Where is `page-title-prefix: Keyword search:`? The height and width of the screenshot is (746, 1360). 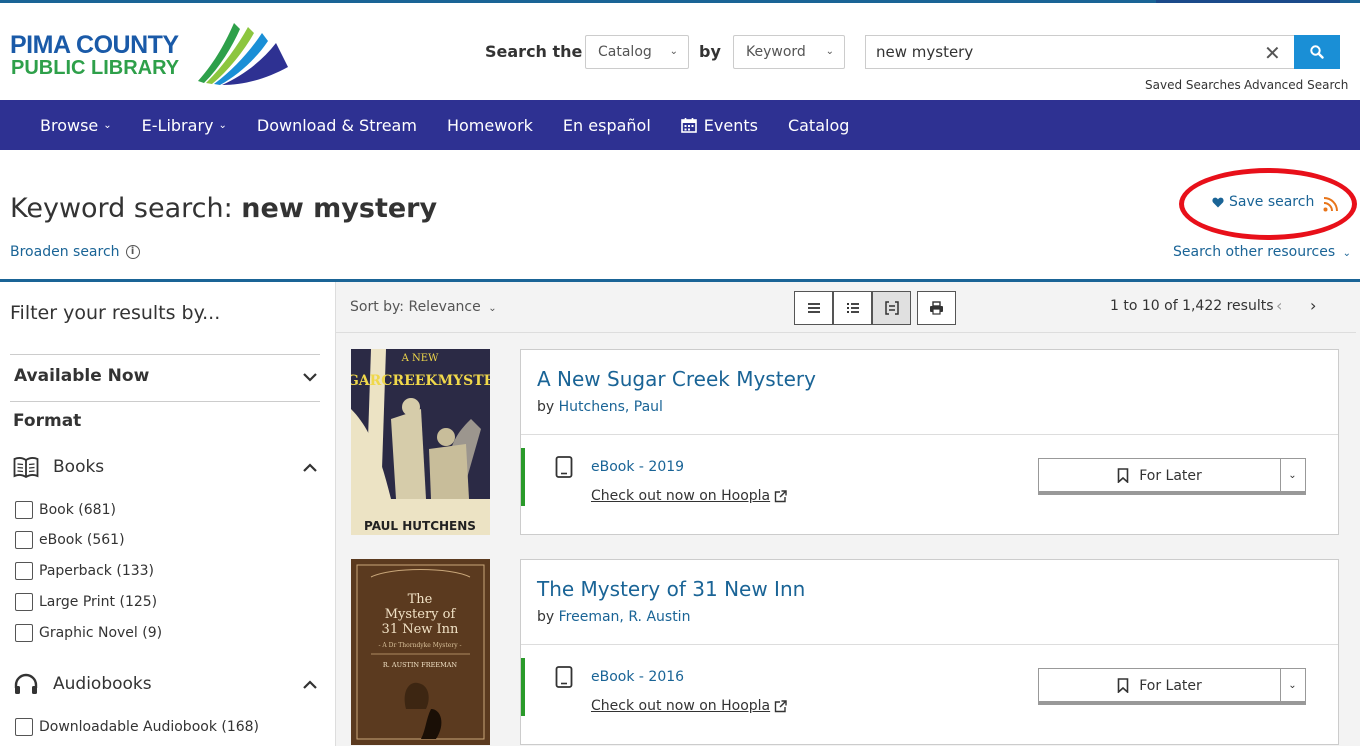
page-title-prefix: Keyword search: is located at coordinates (121, 208).